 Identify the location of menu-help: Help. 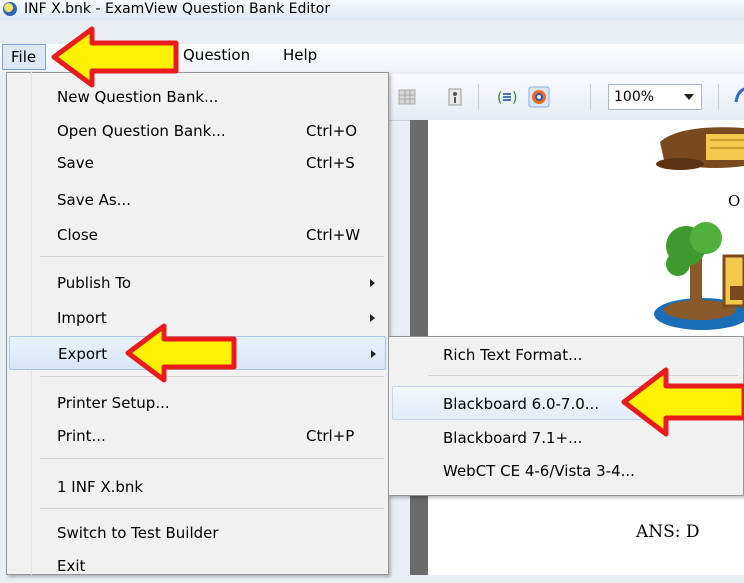
(300, 55).